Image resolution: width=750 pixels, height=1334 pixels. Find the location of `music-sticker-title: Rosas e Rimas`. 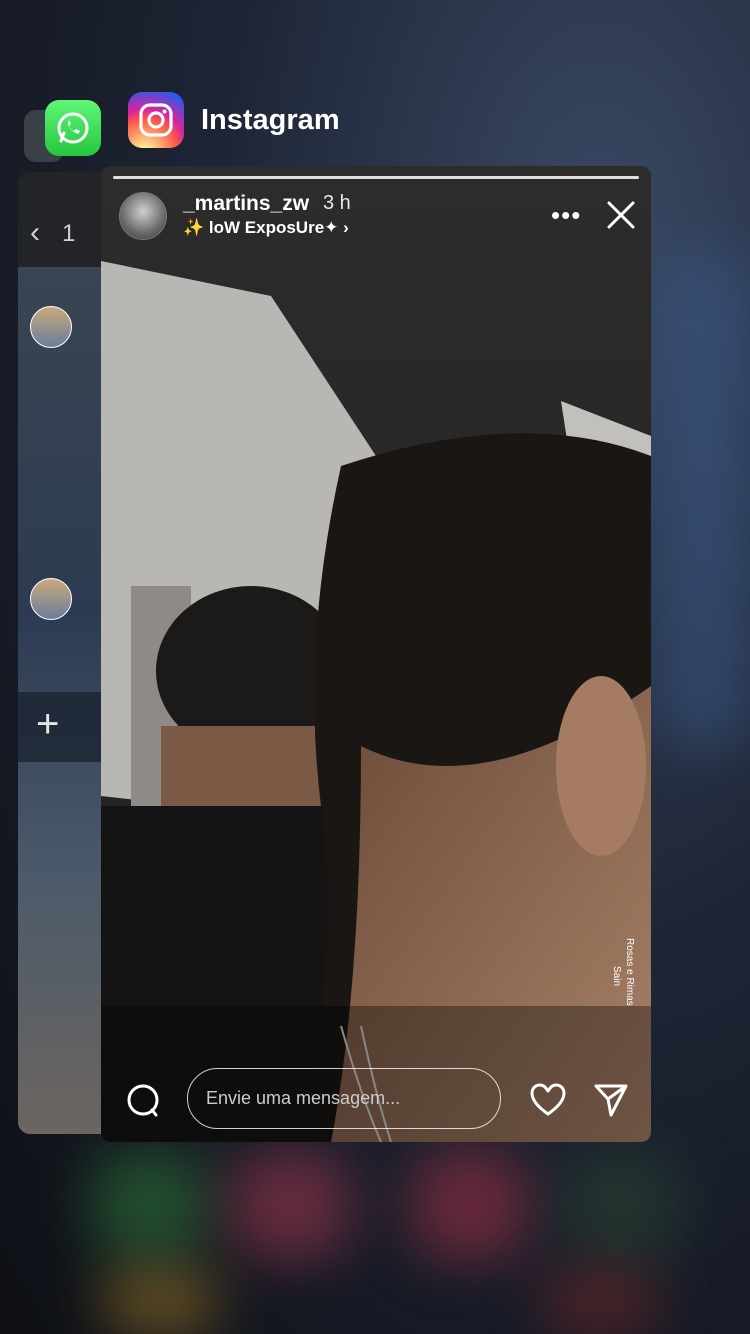

music-sticker-title: Rosas e Rimas is located at coordinates (629, 972).